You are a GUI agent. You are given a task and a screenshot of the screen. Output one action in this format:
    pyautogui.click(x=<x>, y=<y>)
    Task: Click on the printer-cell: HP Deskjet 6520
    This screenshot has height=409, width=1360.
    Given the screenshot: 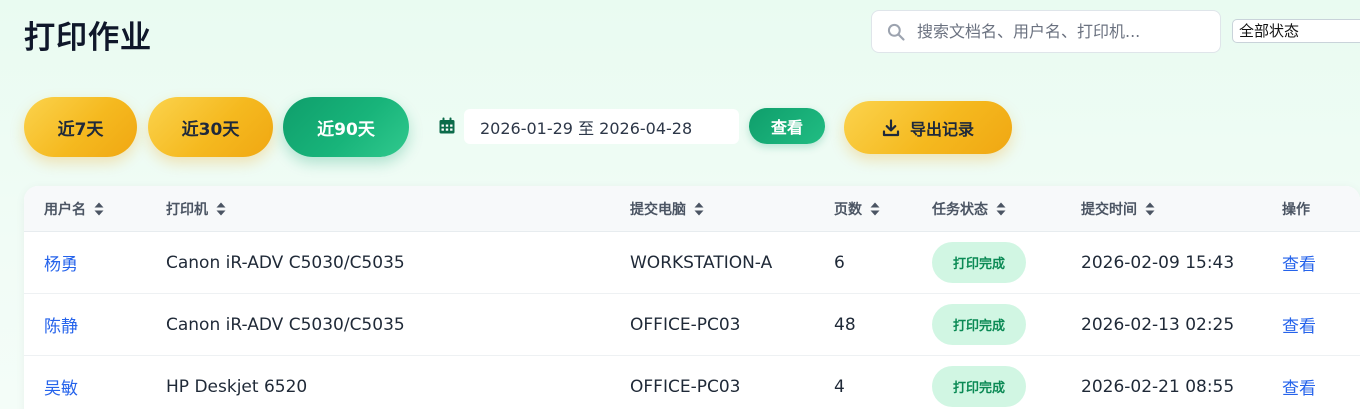 What is the action you would take?
    pyautogui.click(x=237, y=386)
    